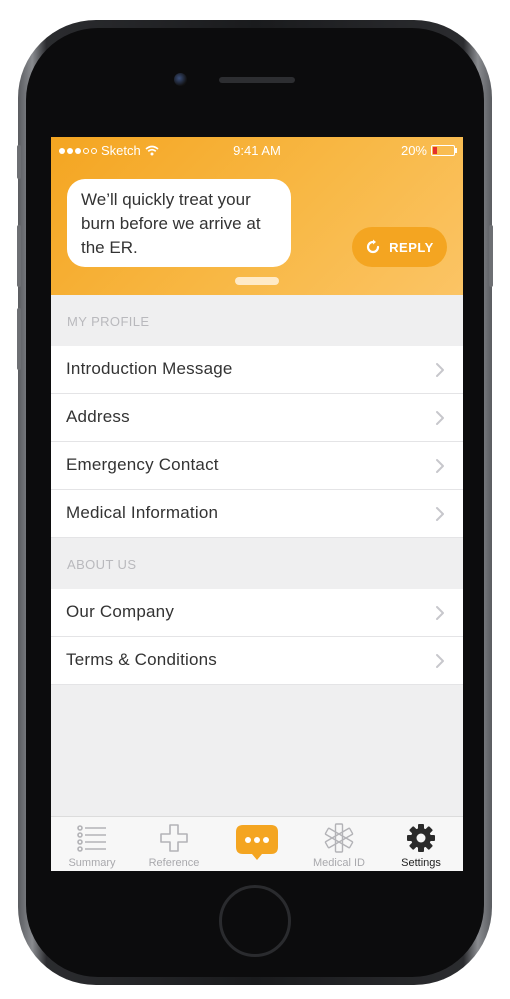  I want to click on reply-button: REPLY, so click(399, 247).